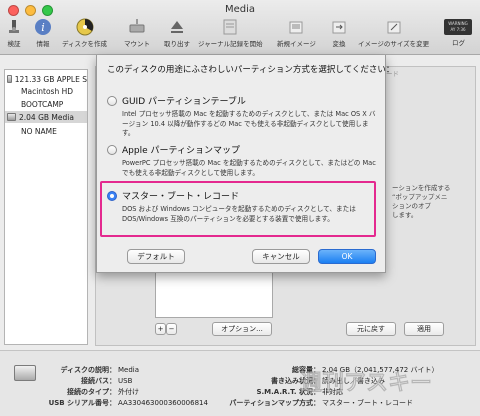 The image size is (480, 416). I want to click on apply-button: 適用, so click(424, 329).